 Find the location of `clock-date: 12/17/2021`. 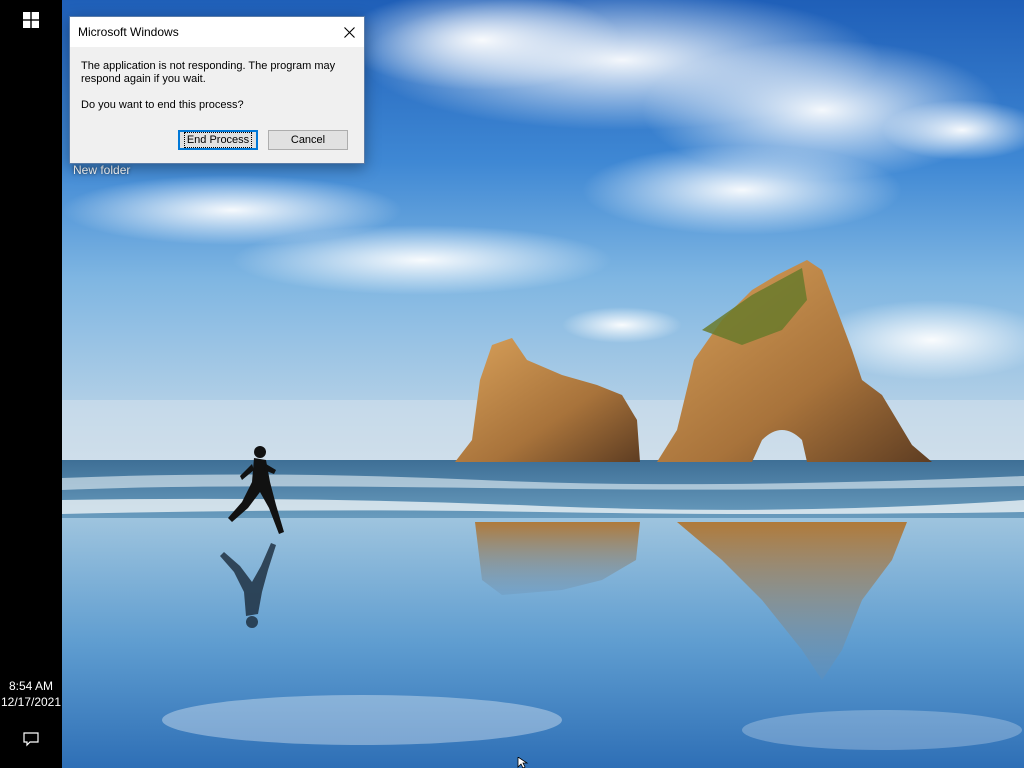

clock-date: 12/17/2021 is located at coordinates (31, 702).